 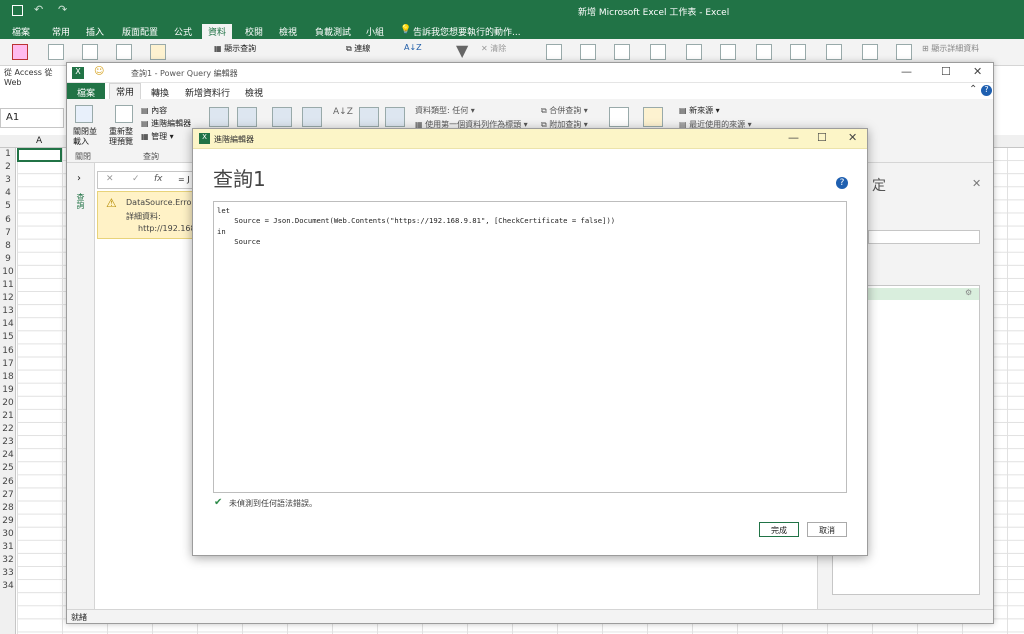 I want to click on close-settings-icon: ✕, so click(x=976, y=183).